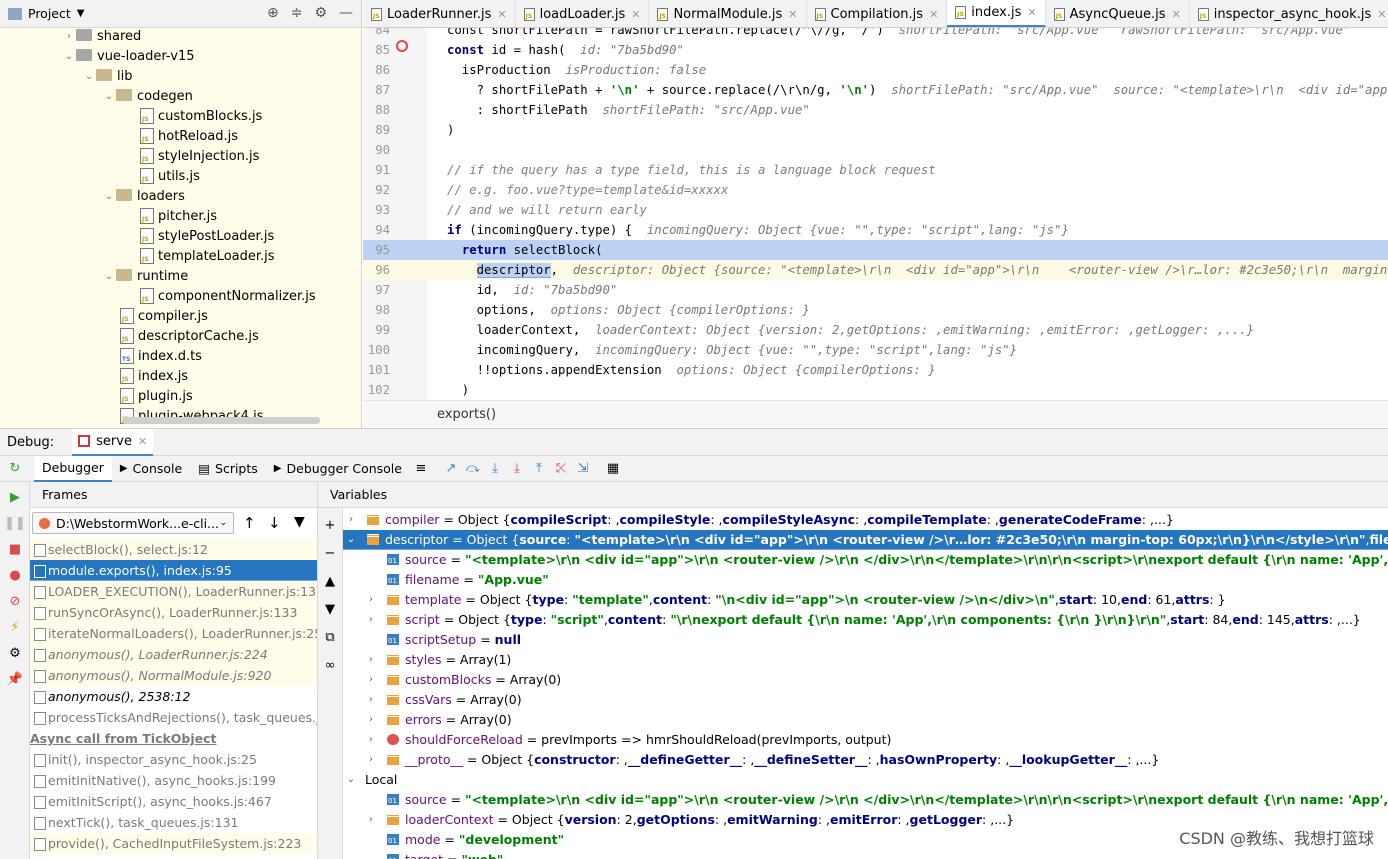  What do you see at coordinates (173, 570) in the screenshot?
I see `stack-frame: module.exports(), index.js:95` at bounding box center [173, 570].